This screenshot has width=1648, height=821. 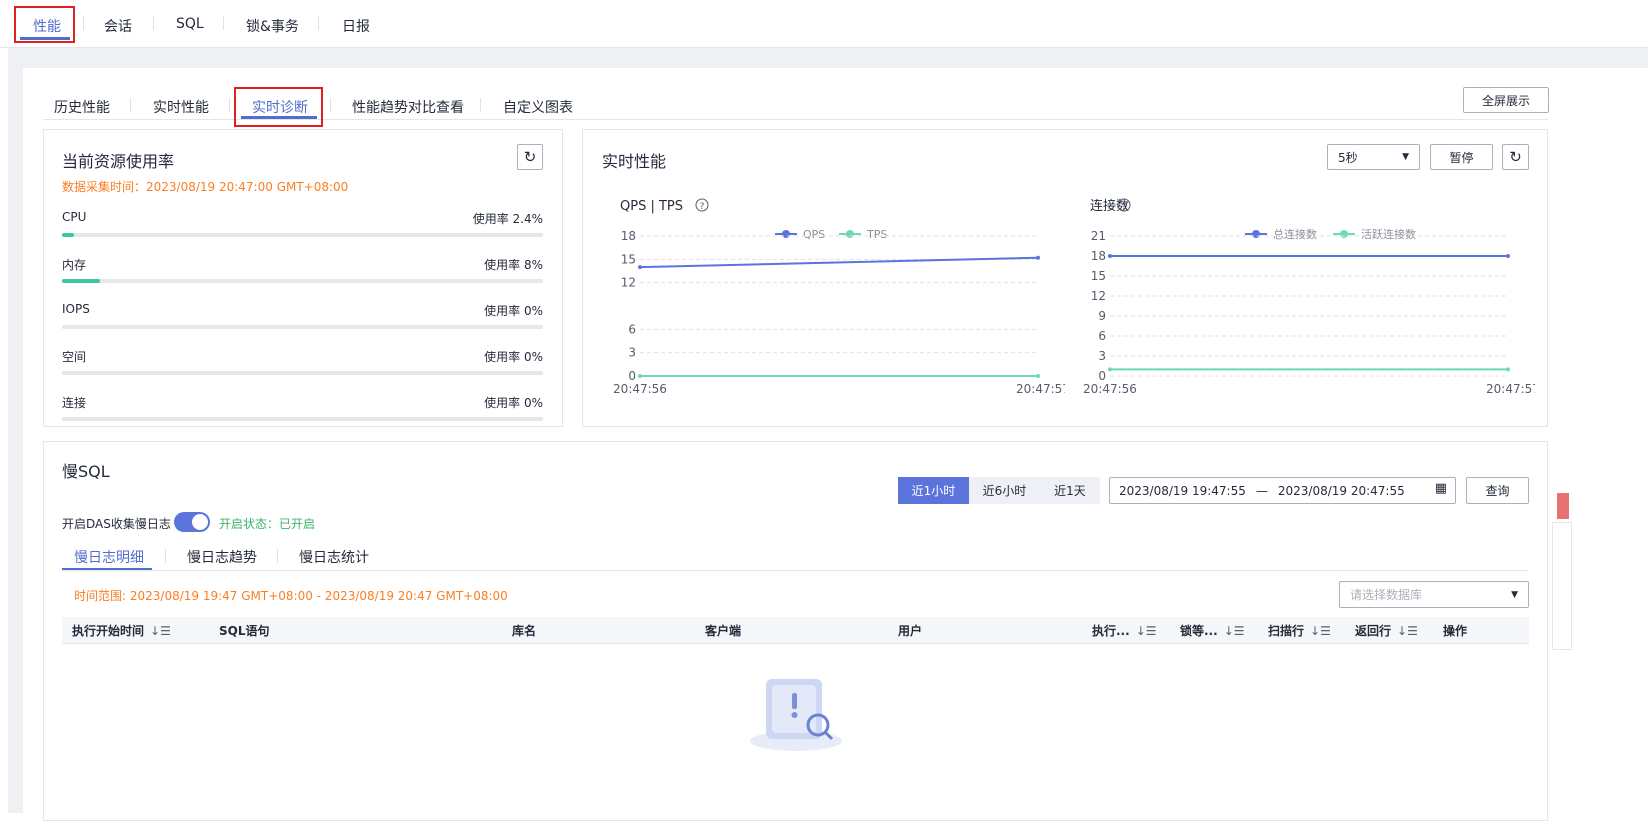 What do you see at coordinates (181, 107) in the screenshot?
I see `subtab-realtime-performance: 实时性能` at bounding box center [181, 107].